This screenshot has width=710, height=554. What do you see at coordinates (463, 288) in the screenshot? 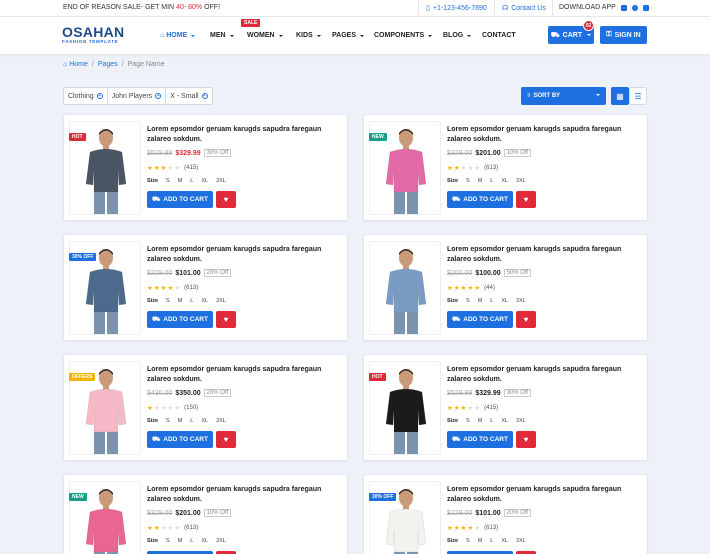
I see `star-icon: ★` at bounding box center [463, 288].